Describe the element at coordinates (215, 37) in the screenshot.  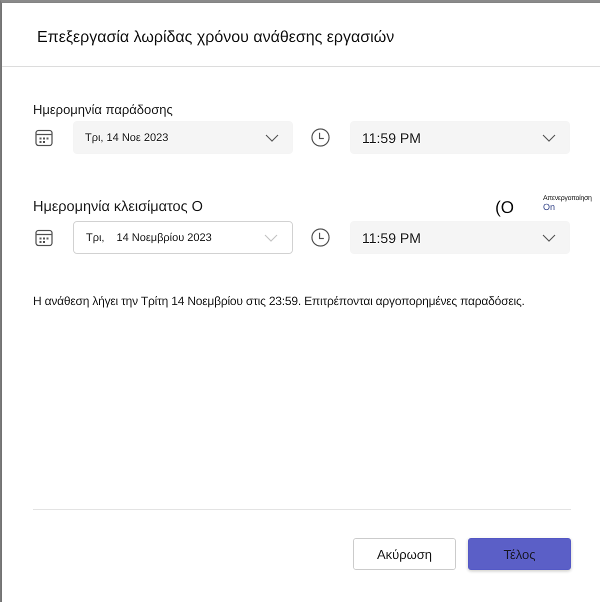
I see `dialog-title: Επεξεργασία λωρίδας χρόνου ανάθεσης εργασιών` at that location.